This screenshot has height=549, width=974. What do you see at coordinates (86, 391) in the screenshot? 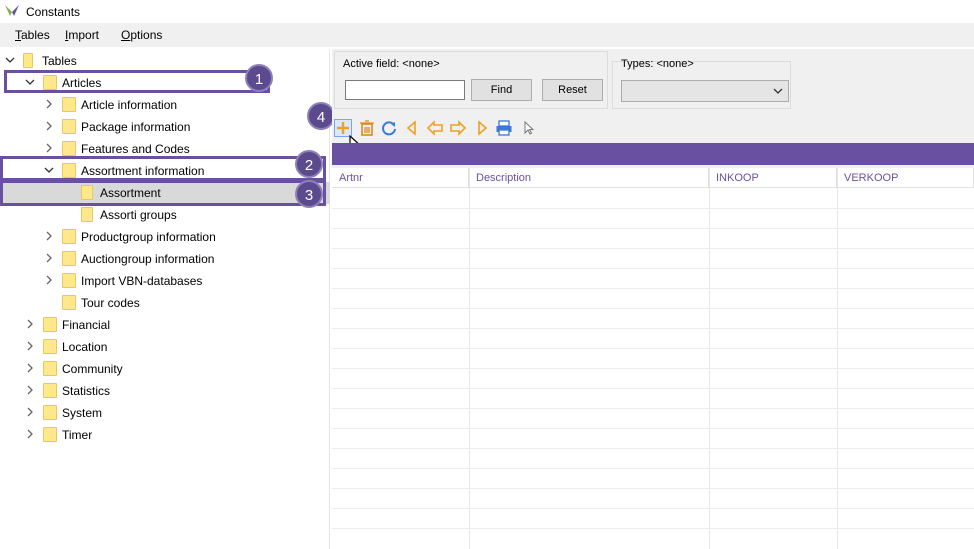
I see `tree-item-label: Statistics` at bounding box center [86, 391].